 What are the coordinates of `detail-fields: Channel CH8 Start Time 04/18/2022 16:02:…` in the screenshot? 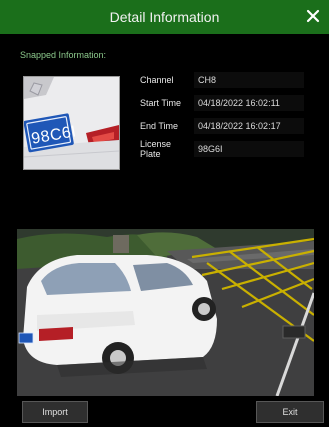 It's located at (222, 114).